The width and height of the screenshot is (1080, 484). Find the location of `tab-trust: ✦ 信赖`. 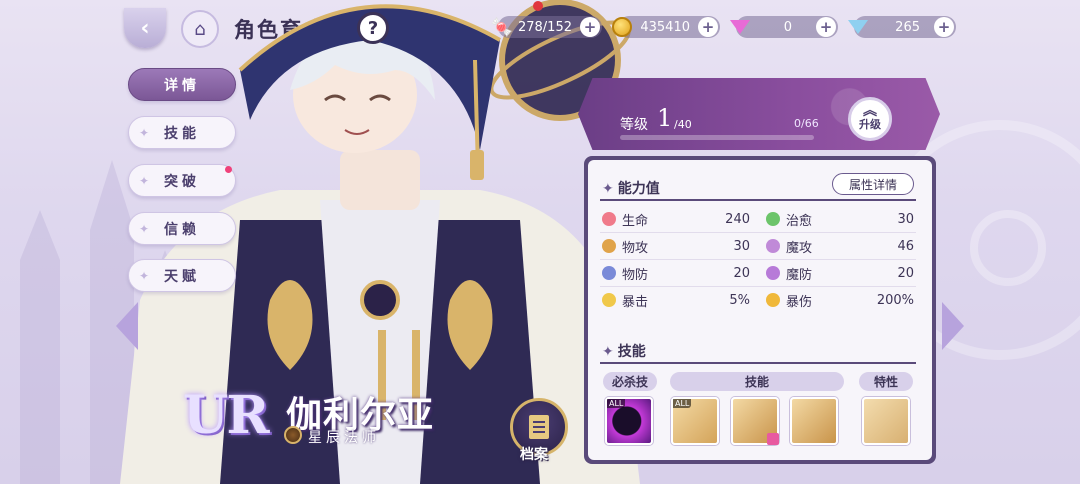

tab-trust: ✦ 信赖 is located at coordinates (182, 228).